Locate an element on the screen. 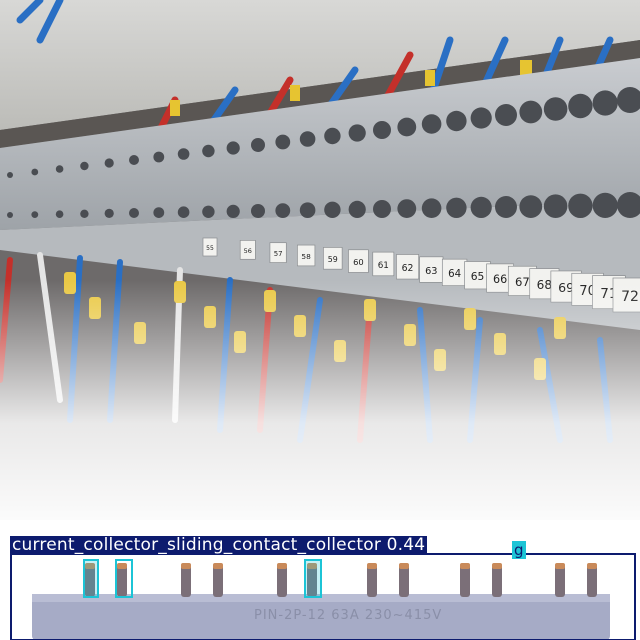 Image resolution: width=640 pixels, height=640 pixels. detection-label-tail: g is located at coordinates (519, 550).